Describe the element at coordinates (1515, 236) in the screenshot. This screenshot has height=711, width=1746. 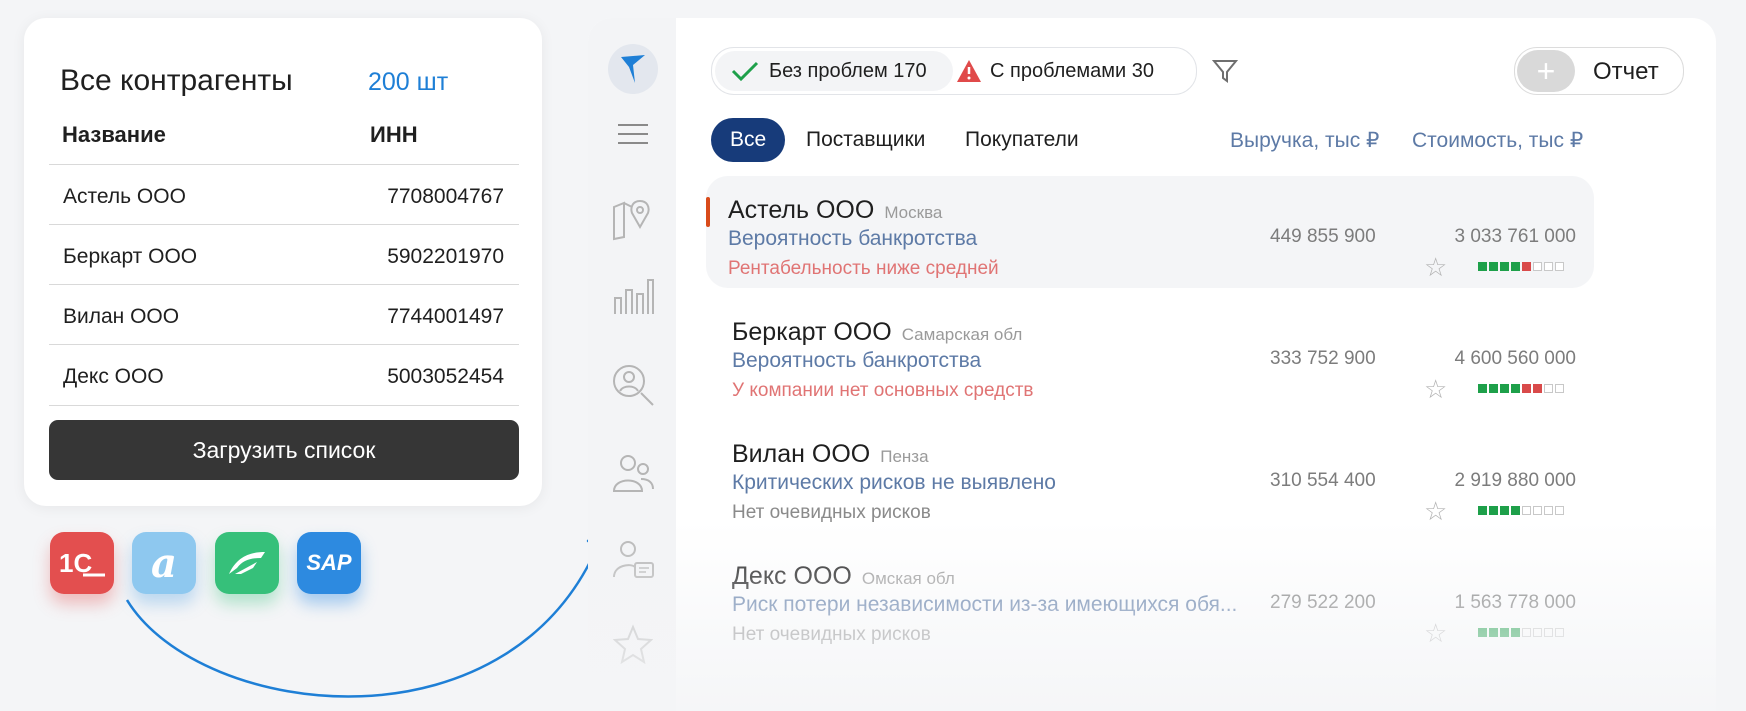
I see `company-cost: 3 033 761 000` at that location.